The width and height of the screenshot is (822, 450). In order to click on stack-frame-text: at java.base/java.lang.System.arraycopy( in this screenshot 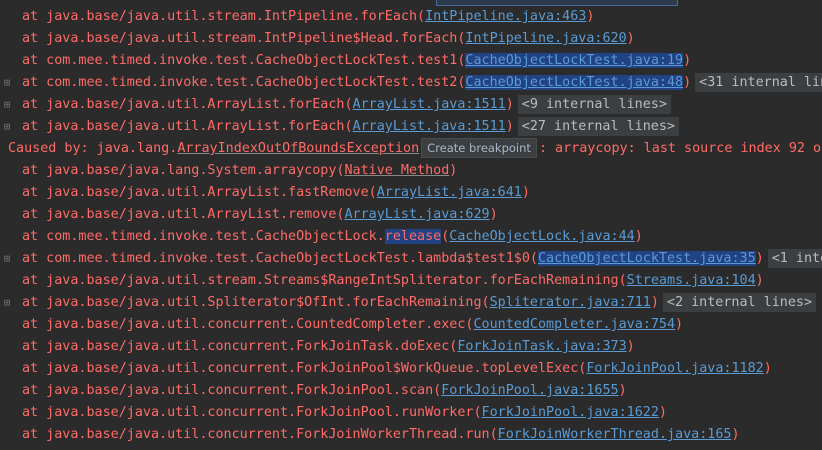, I will do `click(183, 170)`.